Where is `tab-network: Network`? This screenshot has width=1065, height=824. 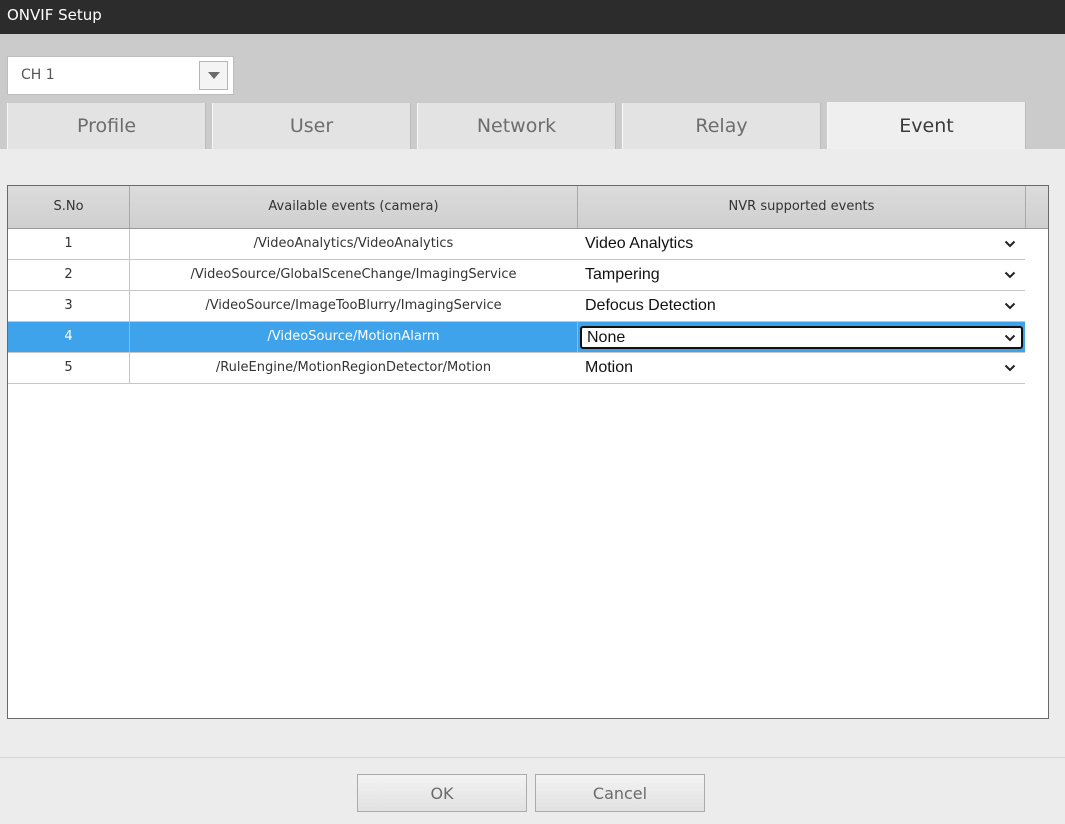 tab-network: Network is located at coordinates (516, 126).